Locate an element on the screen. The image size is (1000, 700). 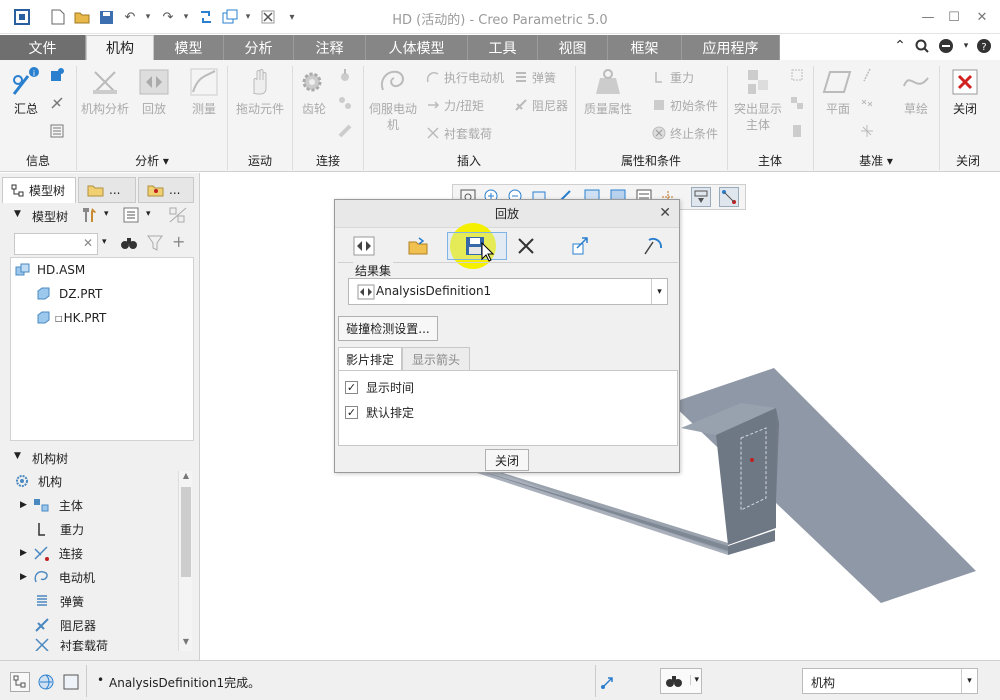
force-torque-button: 力/扭矩 is located at coordinates (455, 105).